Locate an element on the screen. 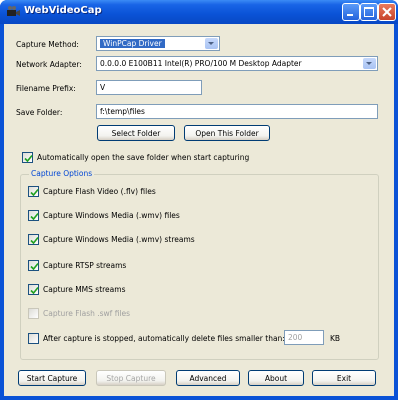  exit-button: Exit is located at coordinates (344, 378).